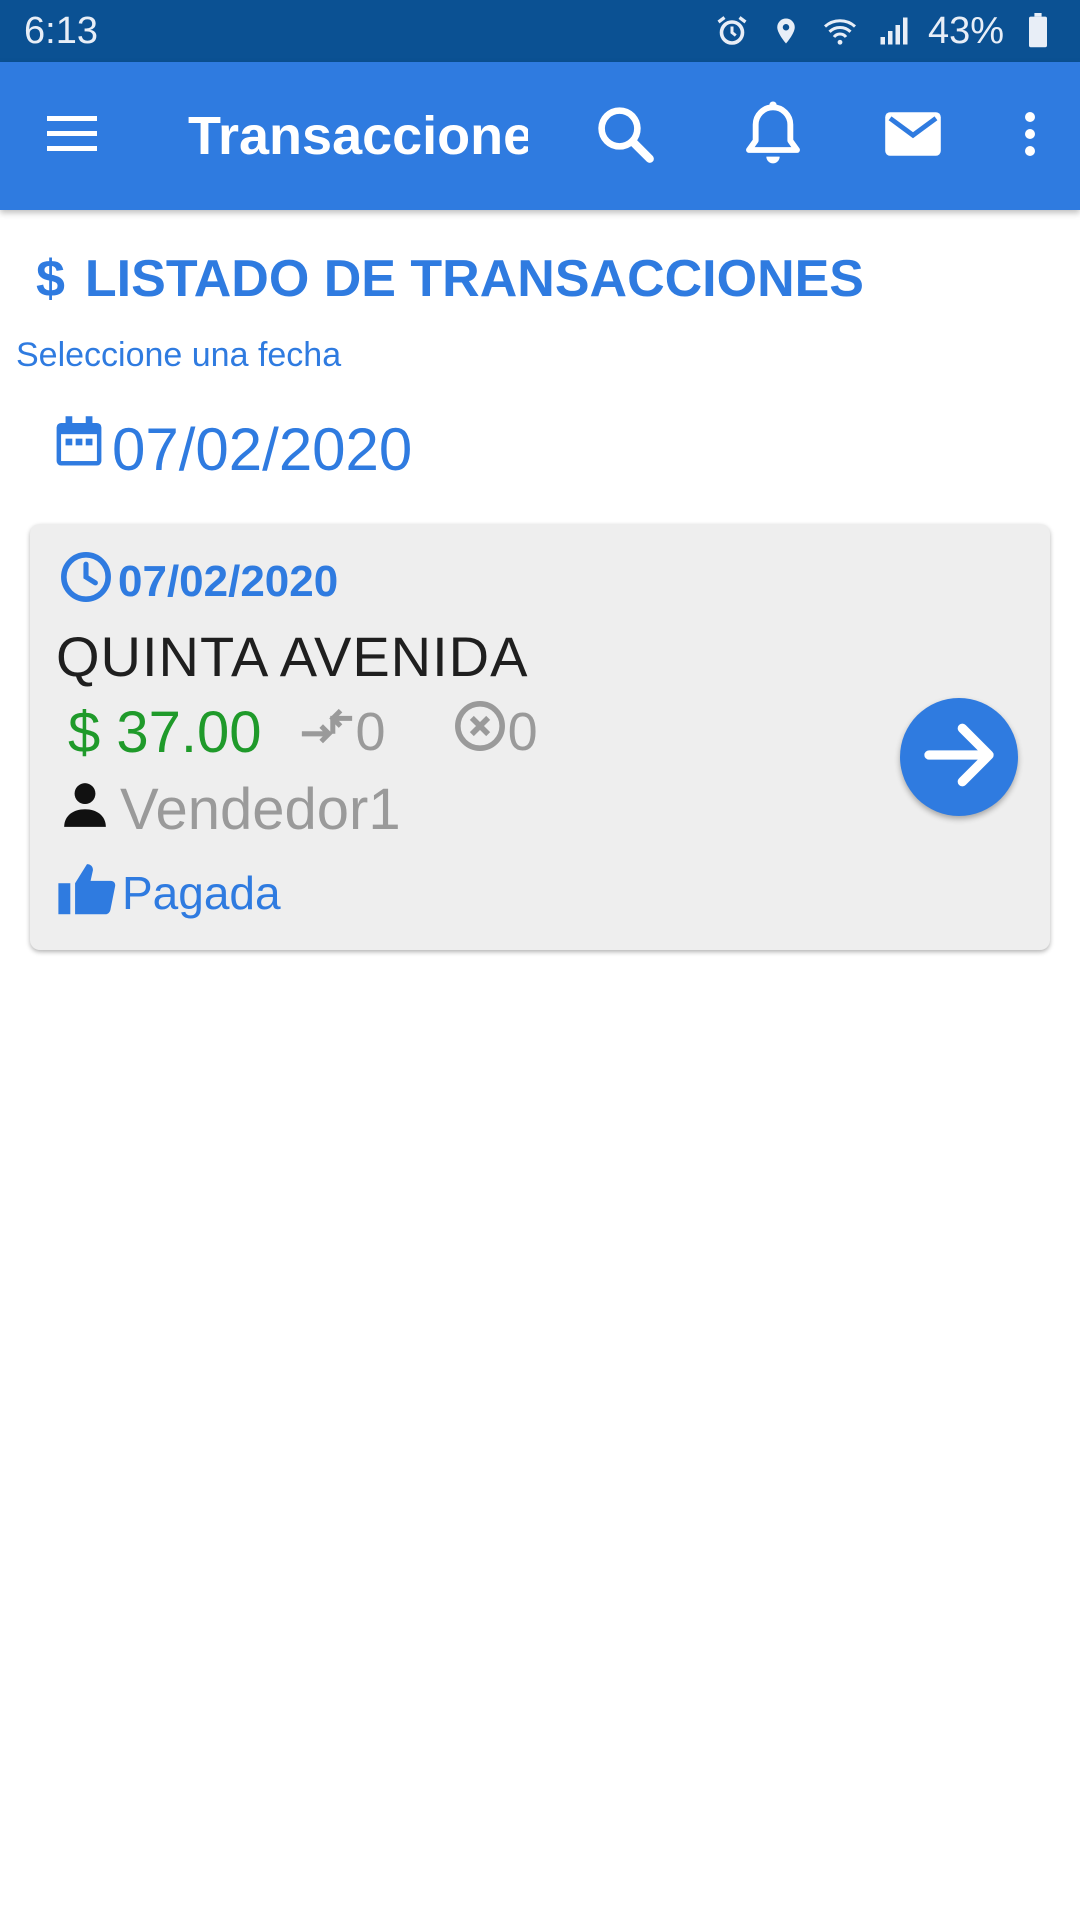 The height and width of the screenshot is (1920, 1080). Describe the element at coordinates (262, 449) in the screenshot. I see `selected-date: 07/02/2020` at that location.